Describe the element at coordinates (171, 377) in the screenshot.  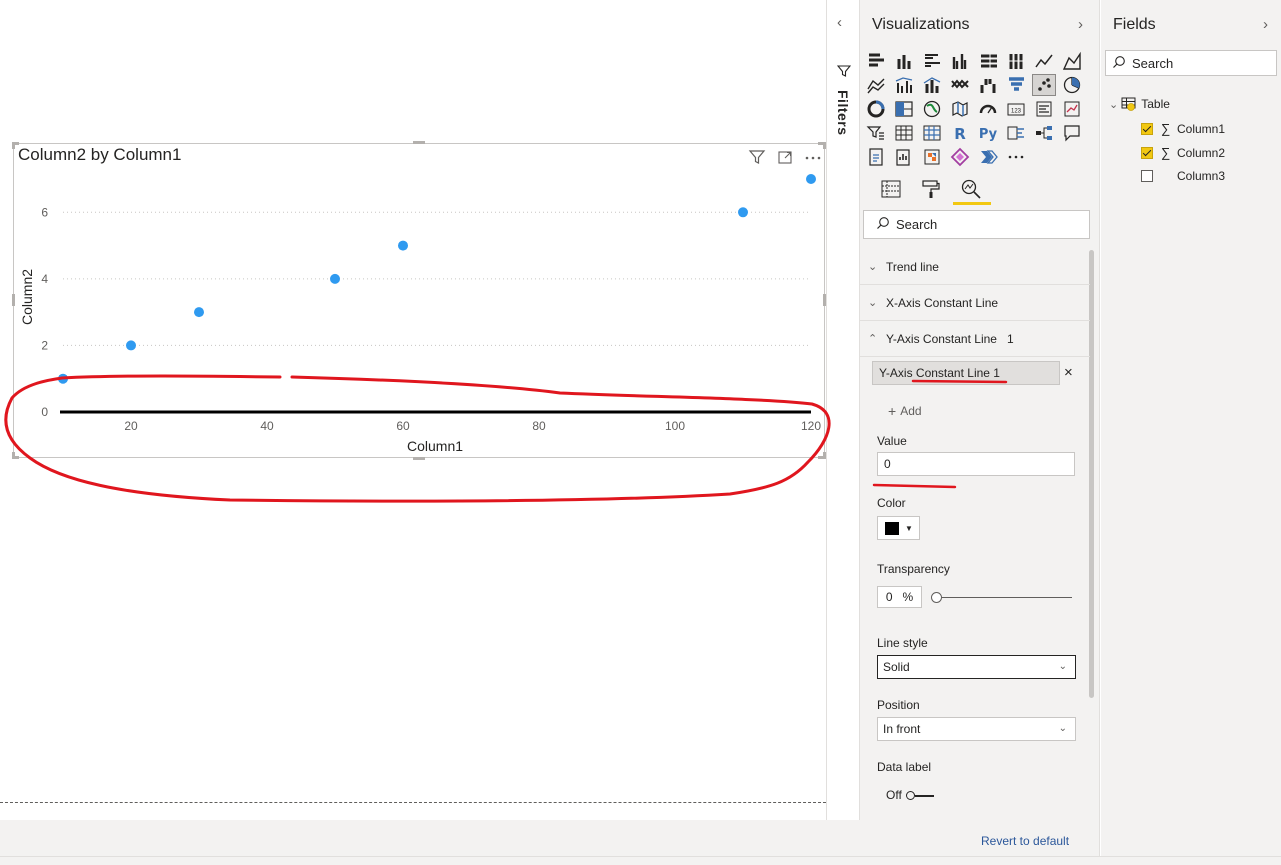
I see `annotation-stroke` at that location.